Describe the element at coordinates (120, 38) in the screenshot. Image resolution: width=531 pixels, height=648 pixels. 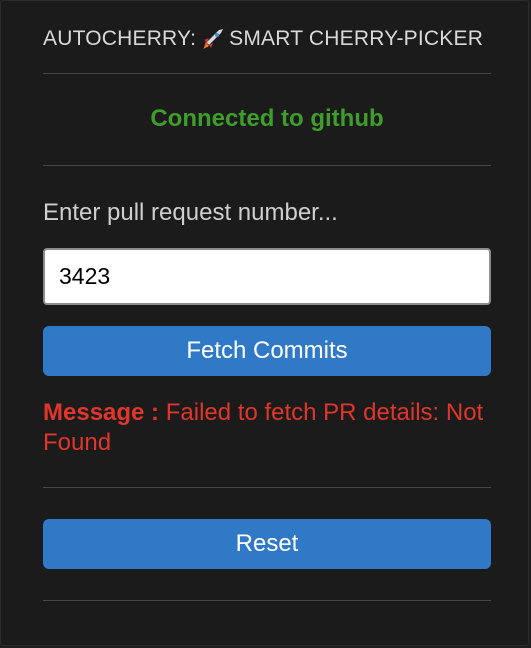
I see `title-prefix: AUTOCHERRY:` at that location.